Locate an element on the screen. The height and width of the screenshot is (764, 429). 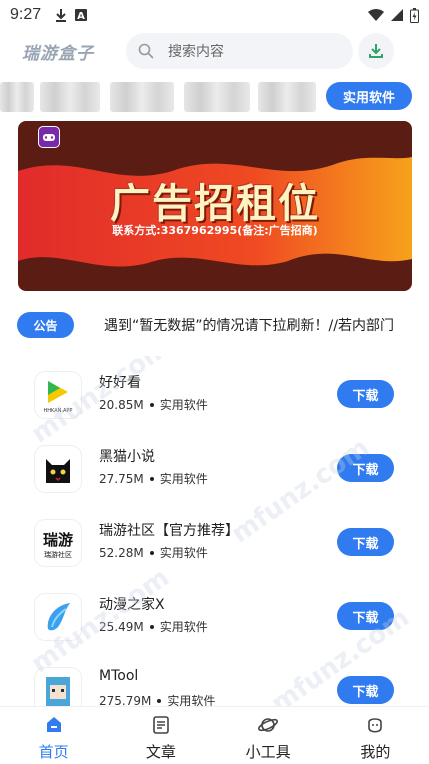
app-size: 20.85M is located at coordinates (121, 404).